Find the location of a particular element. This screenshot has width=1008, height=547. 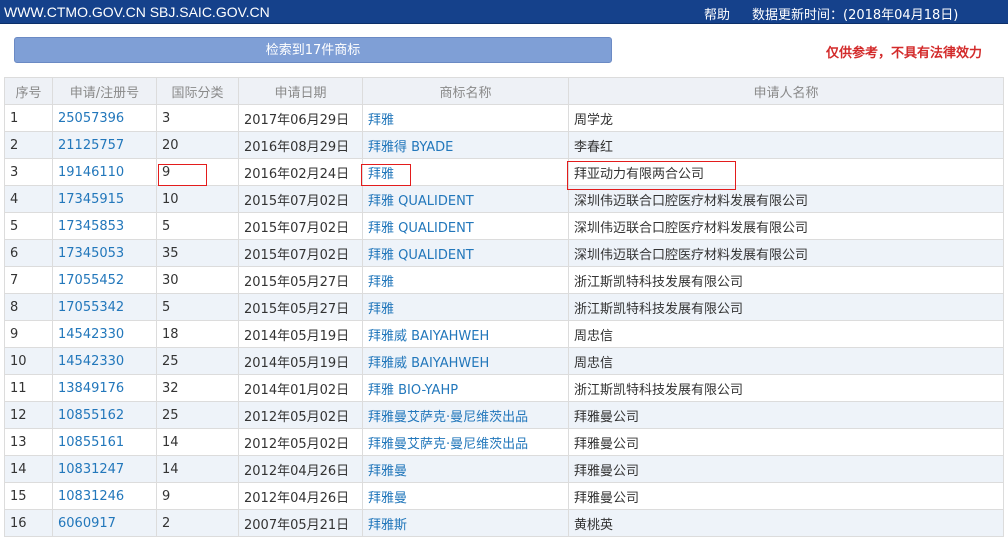

cell-applicant: 黄桃英 is located at coordinates (786, 523).